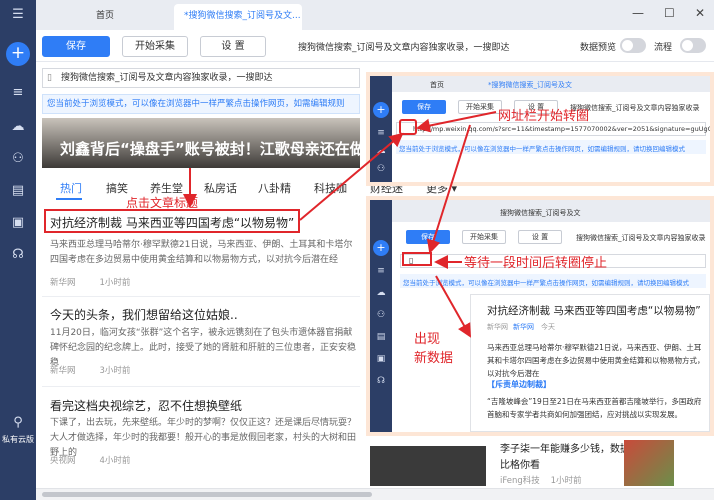 This screenshot has width=714, height=500. I want to click on mini-sidebar: + ≡ ☁ ⚇, so click(381, 129).